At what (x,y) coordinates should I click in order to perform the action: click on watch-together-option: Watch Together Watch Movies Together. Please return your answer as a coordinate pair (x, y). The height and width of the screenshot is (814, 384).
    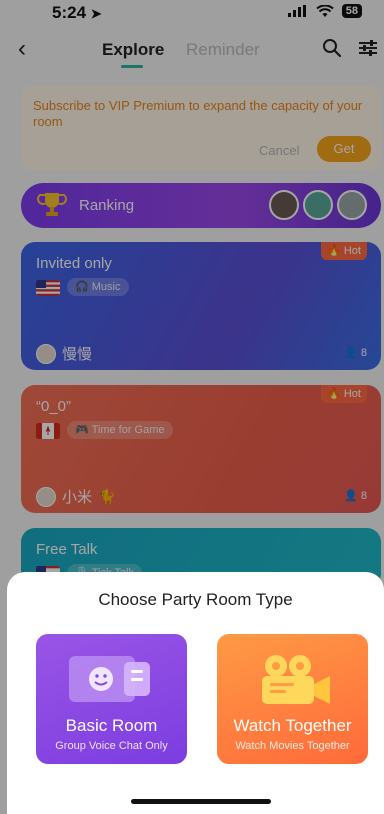
    Looking at the image, I should click on (292, 699).